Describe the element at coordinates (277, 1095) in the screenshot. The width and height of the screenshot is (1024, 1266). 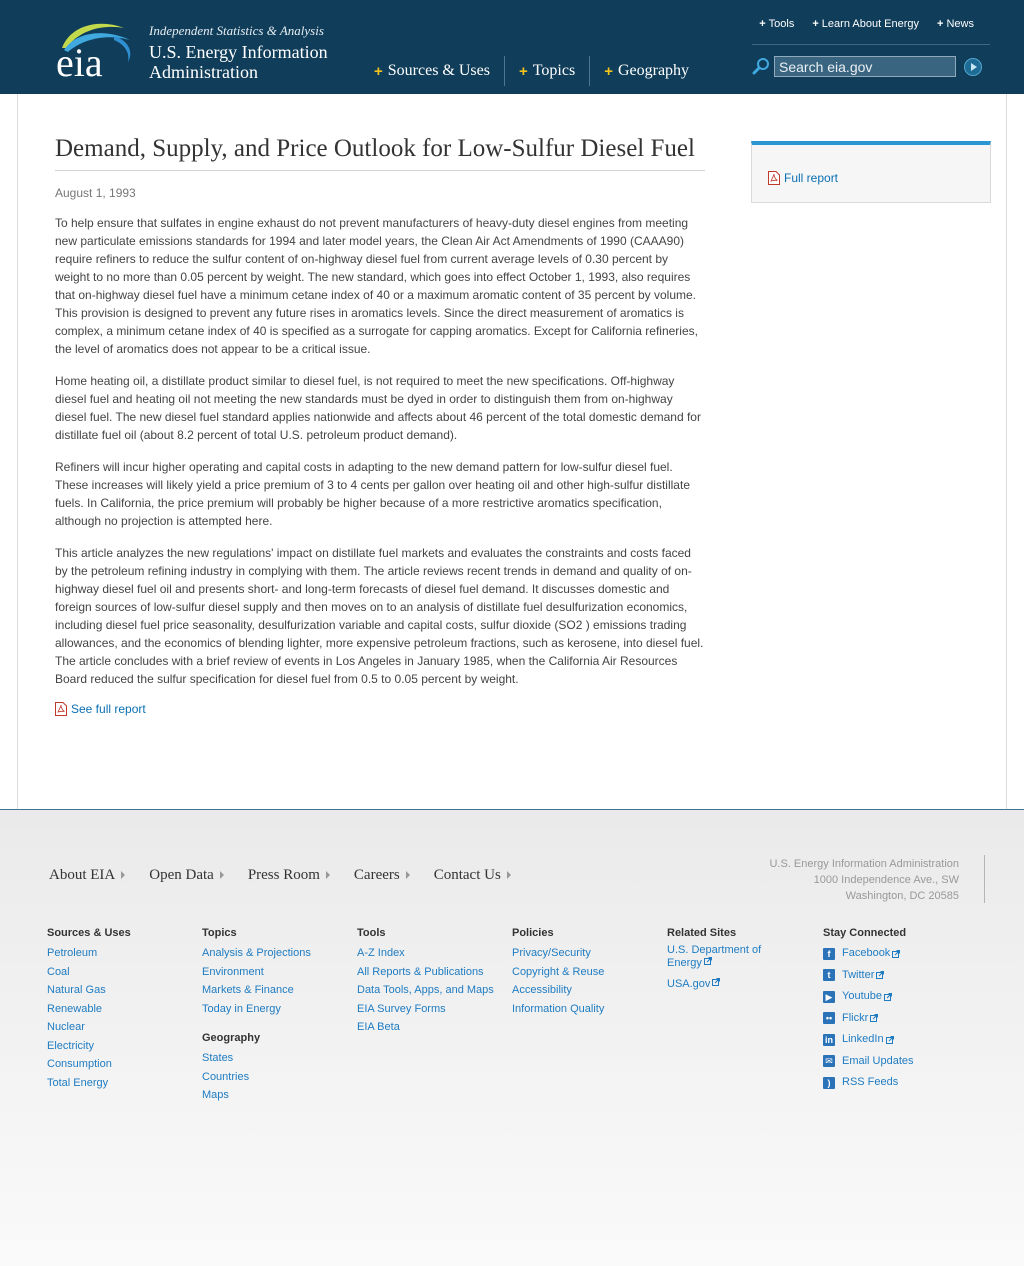
I see `footer-link-maps: Maps` at that location.